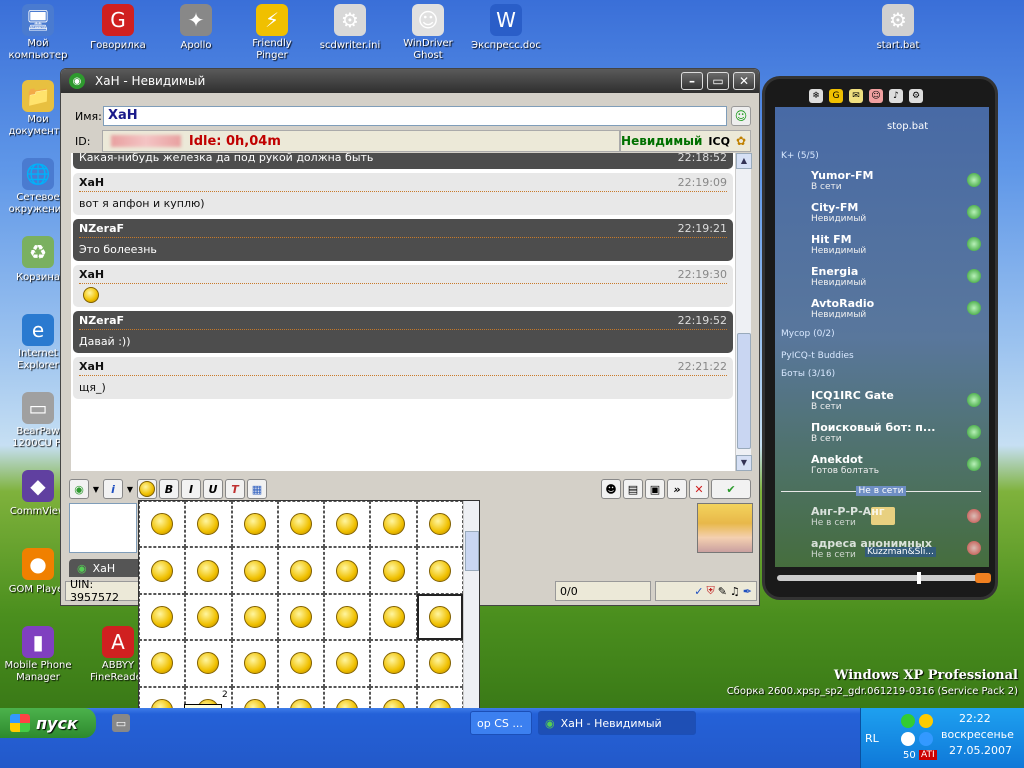 Image resolution: width=1024 pixels, height=768 pixels. Describe the element at coordinates (800, 156) in the screenshot. I see `contact-group: K+ (5/5)` at that location.